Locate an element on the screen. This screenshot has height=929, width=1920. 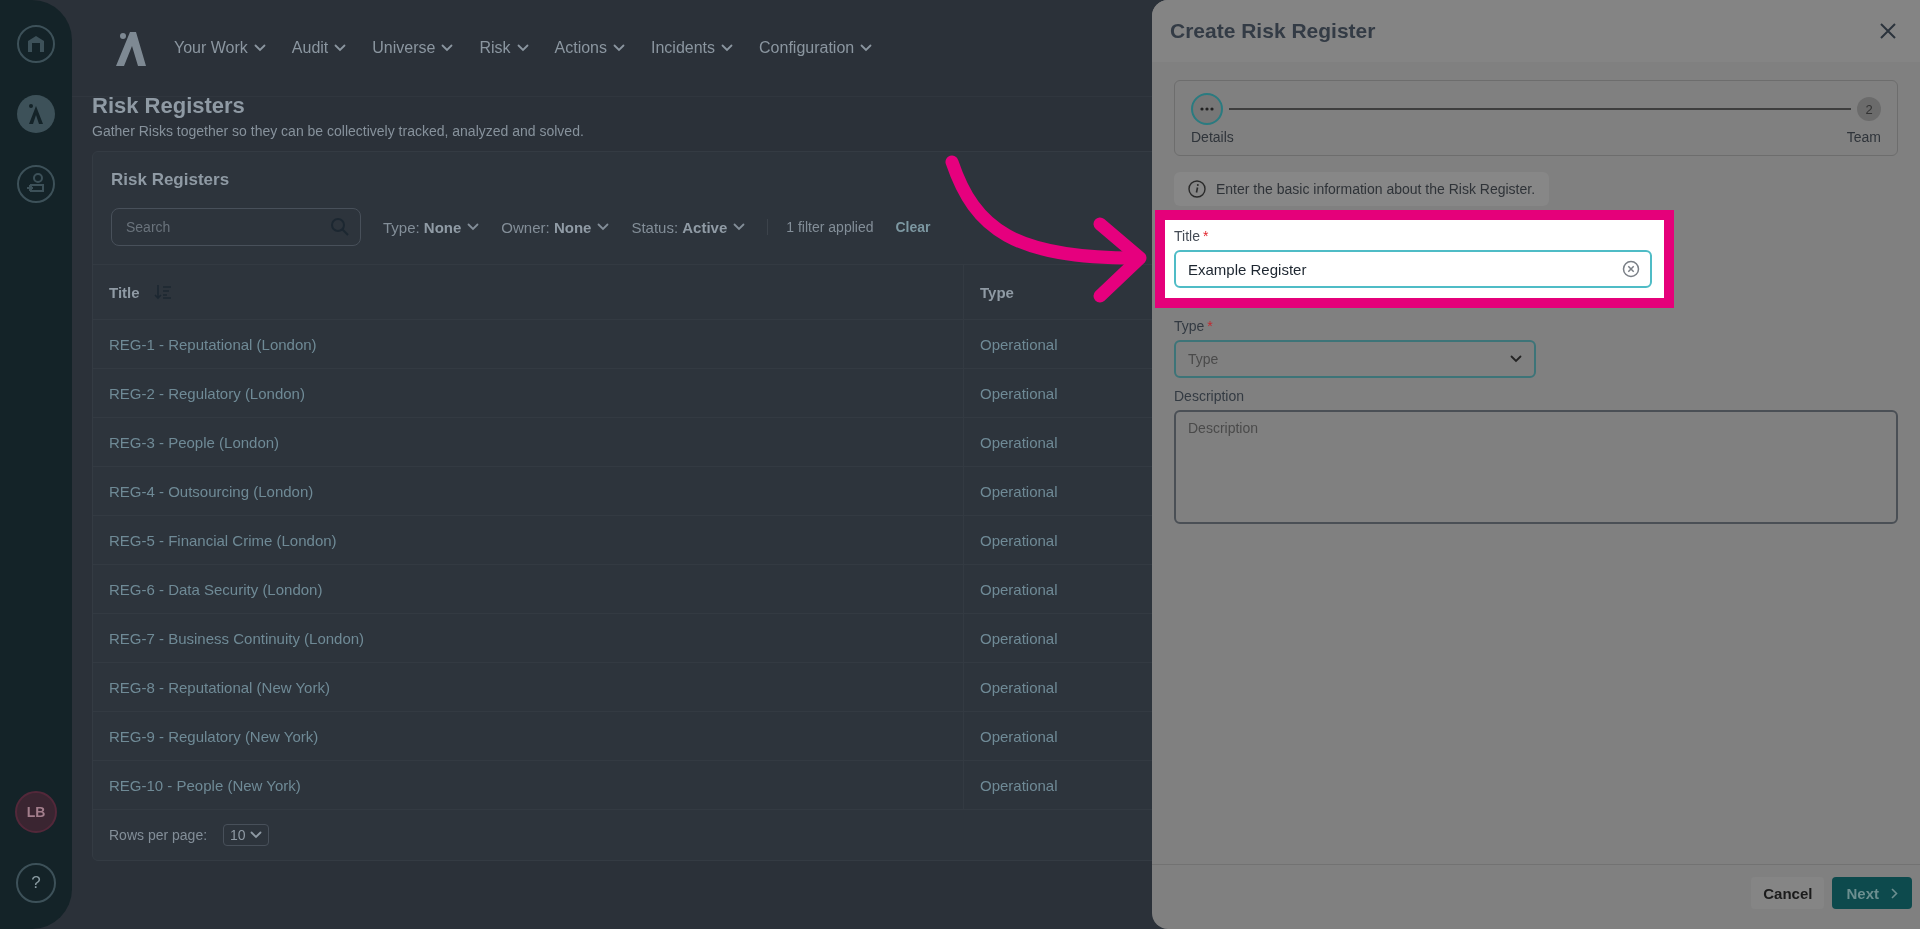
rows-per-page-select: 10 is located at coordinates (246, 835).